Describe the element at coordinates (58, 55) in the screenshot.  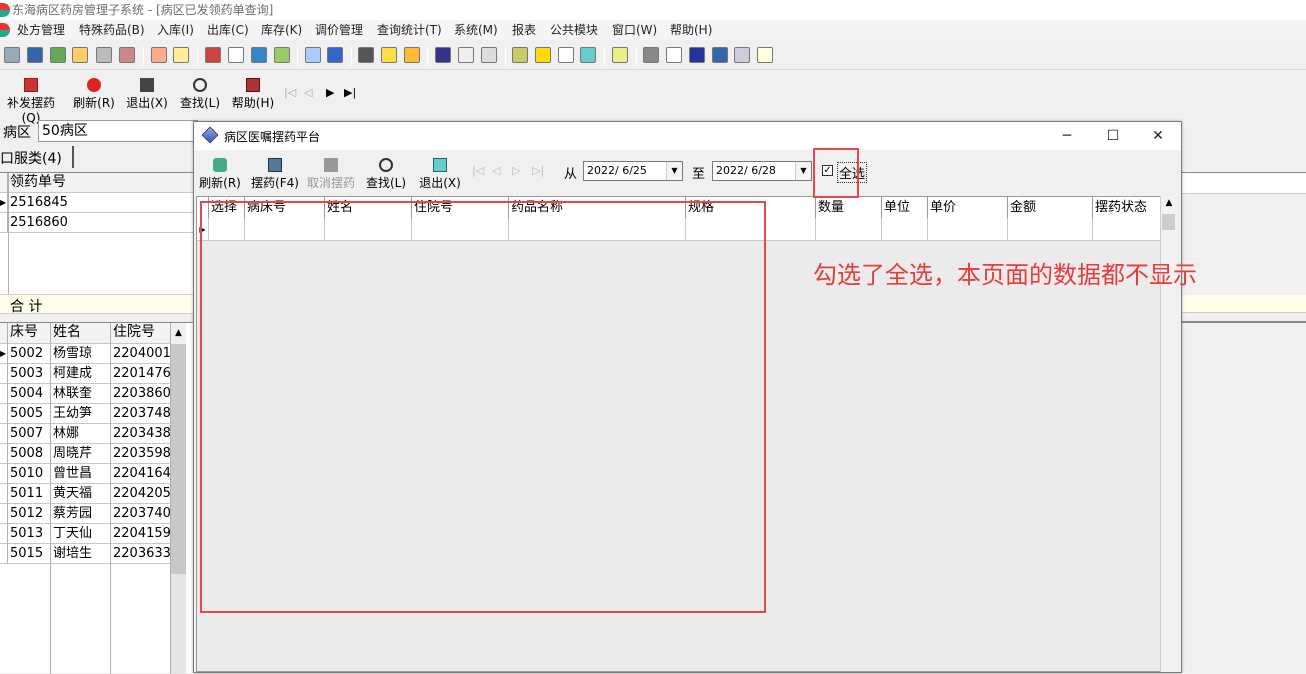
I see `tb-check-icon` at that location.